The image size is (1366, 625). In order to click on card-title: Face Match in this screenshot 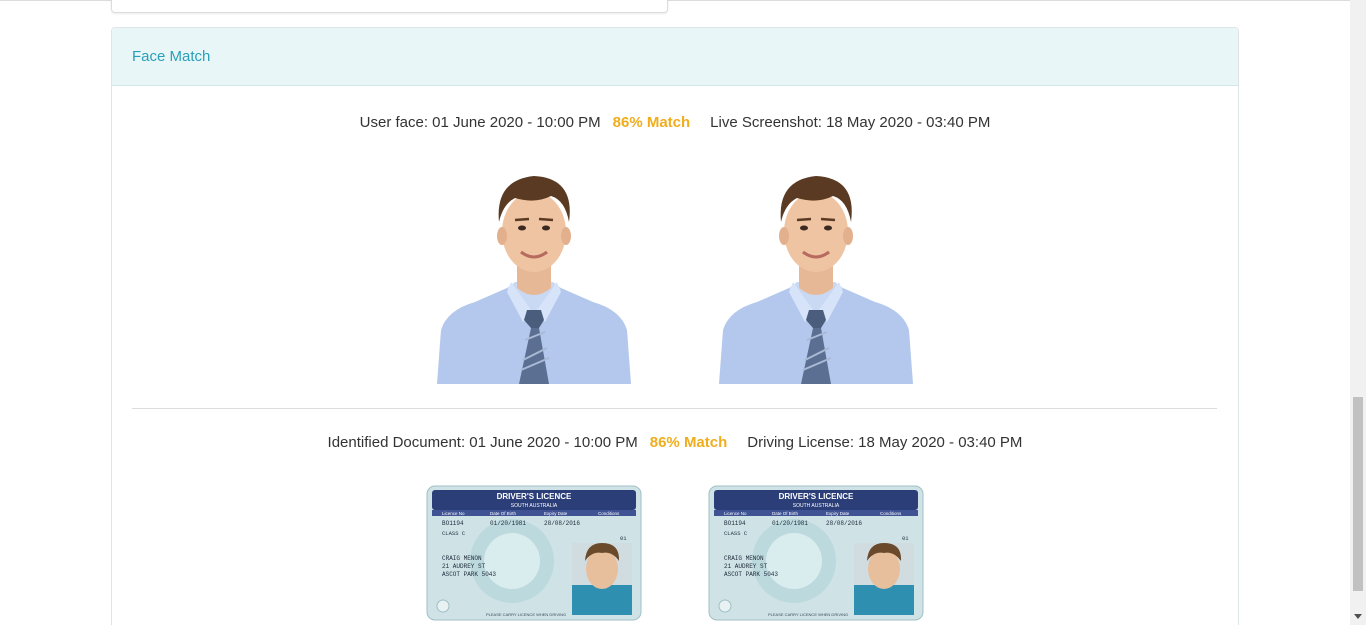, I will do `click(171, 56)`.